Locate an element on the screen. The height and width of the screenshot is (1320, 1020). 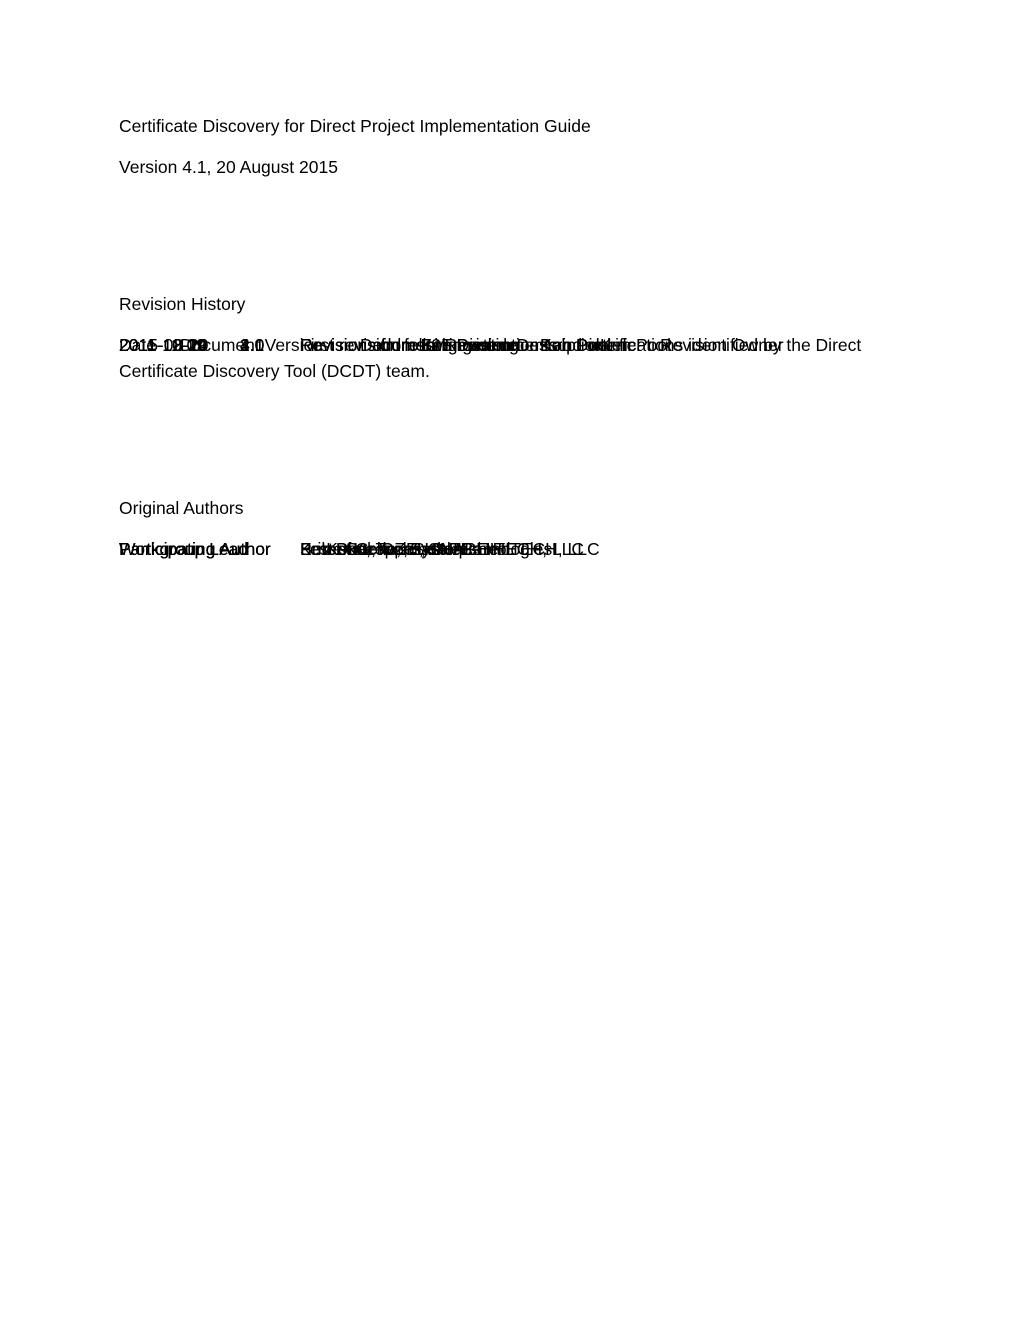
original-authors-heading: Original Authors is located at coordinates (506, 508).